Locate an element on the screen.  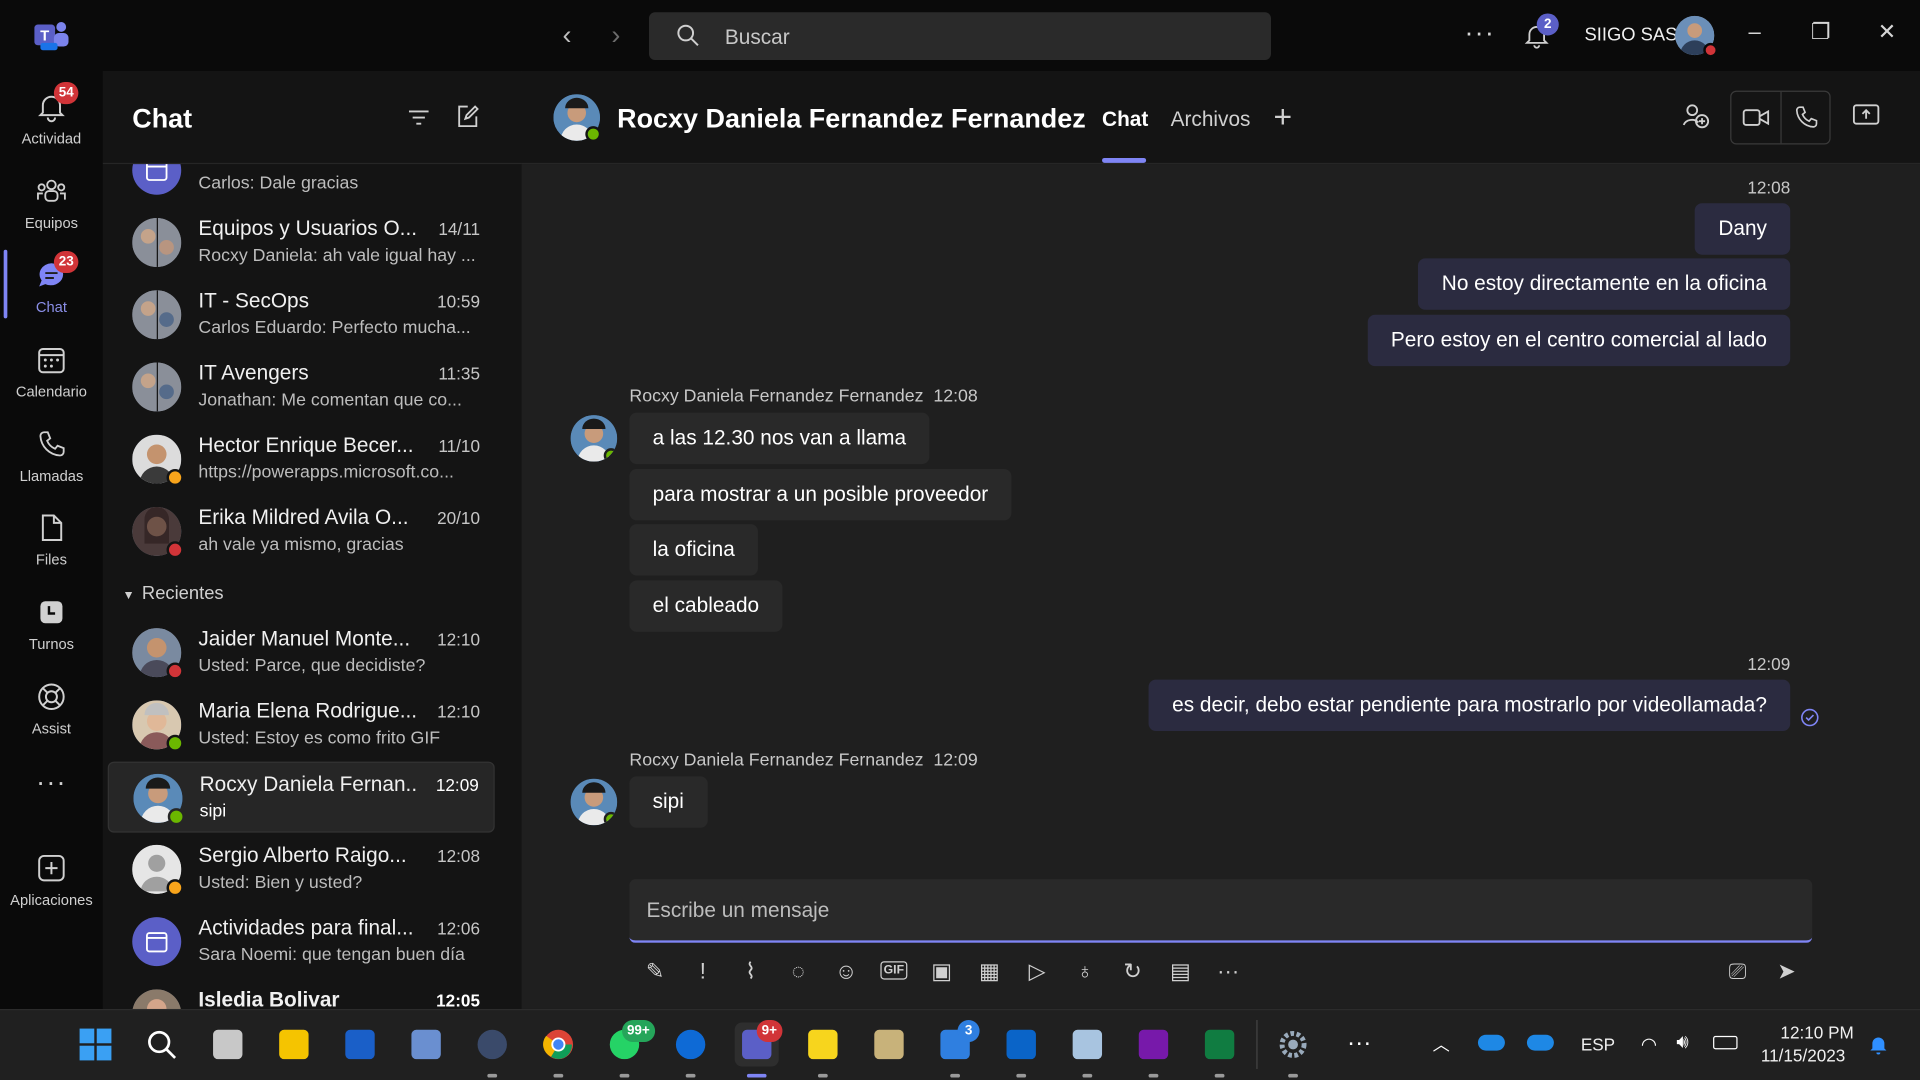
add-tab-icon: + is located at coordinates (1282, 117).